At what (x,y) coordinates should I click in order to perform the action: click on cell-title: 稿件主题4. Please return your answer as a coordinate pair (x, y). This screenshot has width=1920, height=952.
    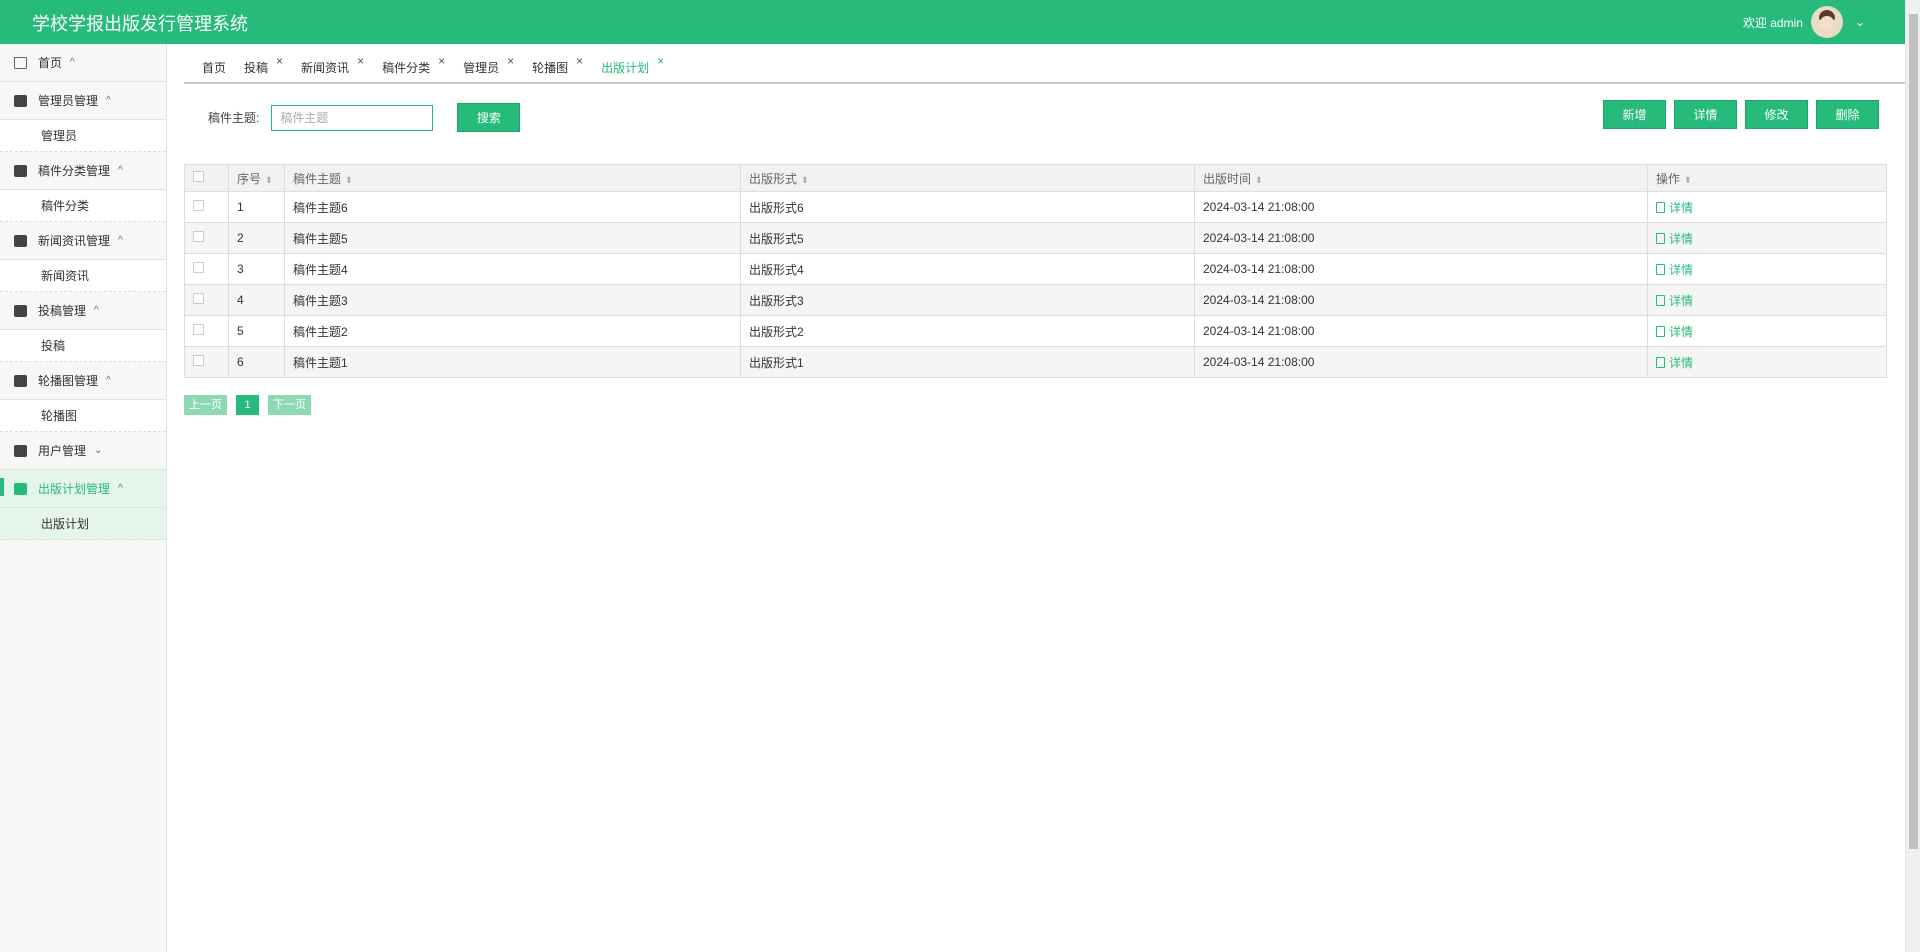
    Looking at the image, I should click on (512, 269).